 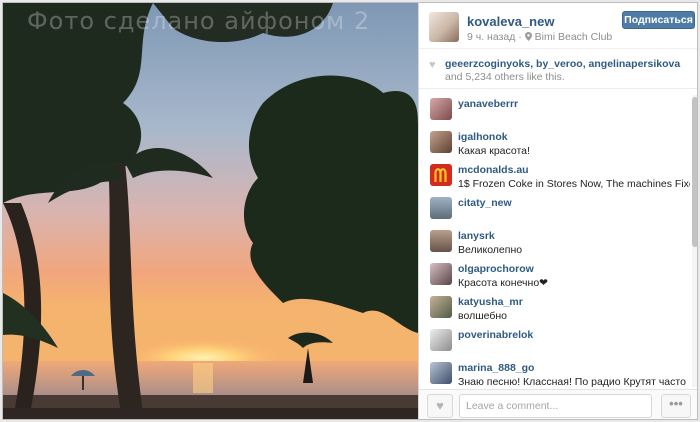 What do you see at coordinates (494, 151) in the screenshot?
I see `comment-text: Какая красота!` at bounding box center [494, 151].